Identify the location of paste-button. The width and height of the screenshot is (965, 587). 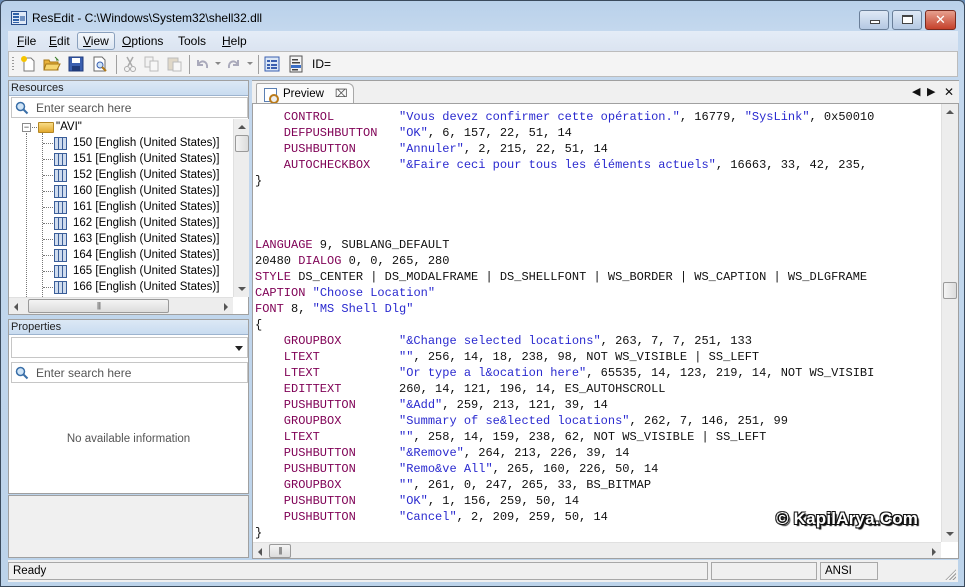
(175, 64).